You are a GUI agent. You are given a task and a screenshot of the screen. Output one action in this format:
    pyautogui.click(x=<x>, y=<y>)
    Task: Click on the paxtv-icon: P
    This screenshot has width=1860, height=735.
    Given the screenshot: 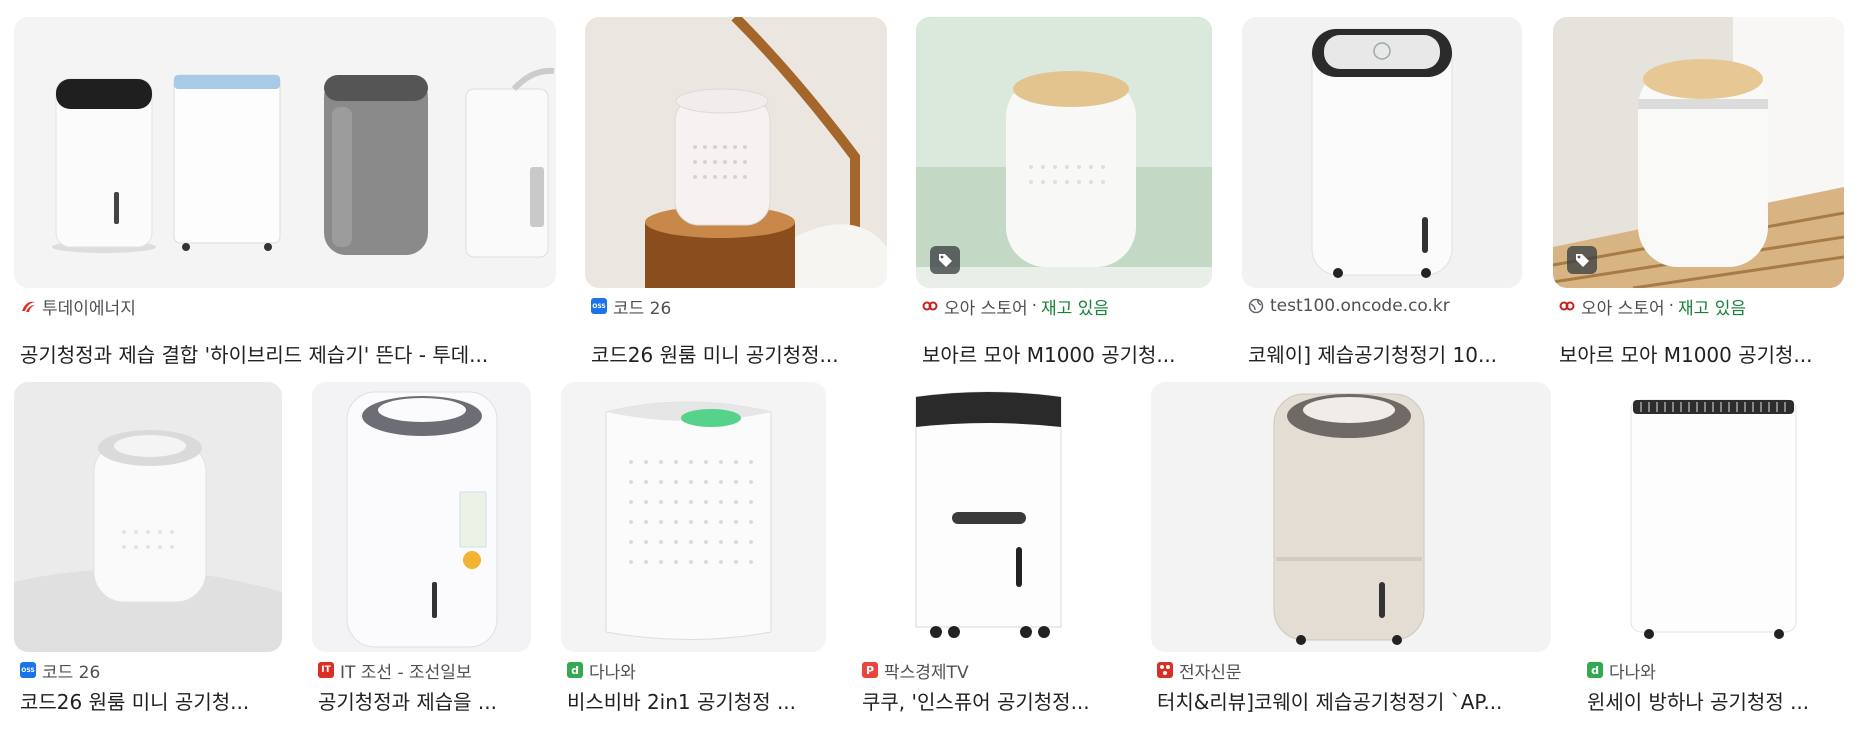 What is the action you would take?
    pyautogui.click(x=870, y=670)
    